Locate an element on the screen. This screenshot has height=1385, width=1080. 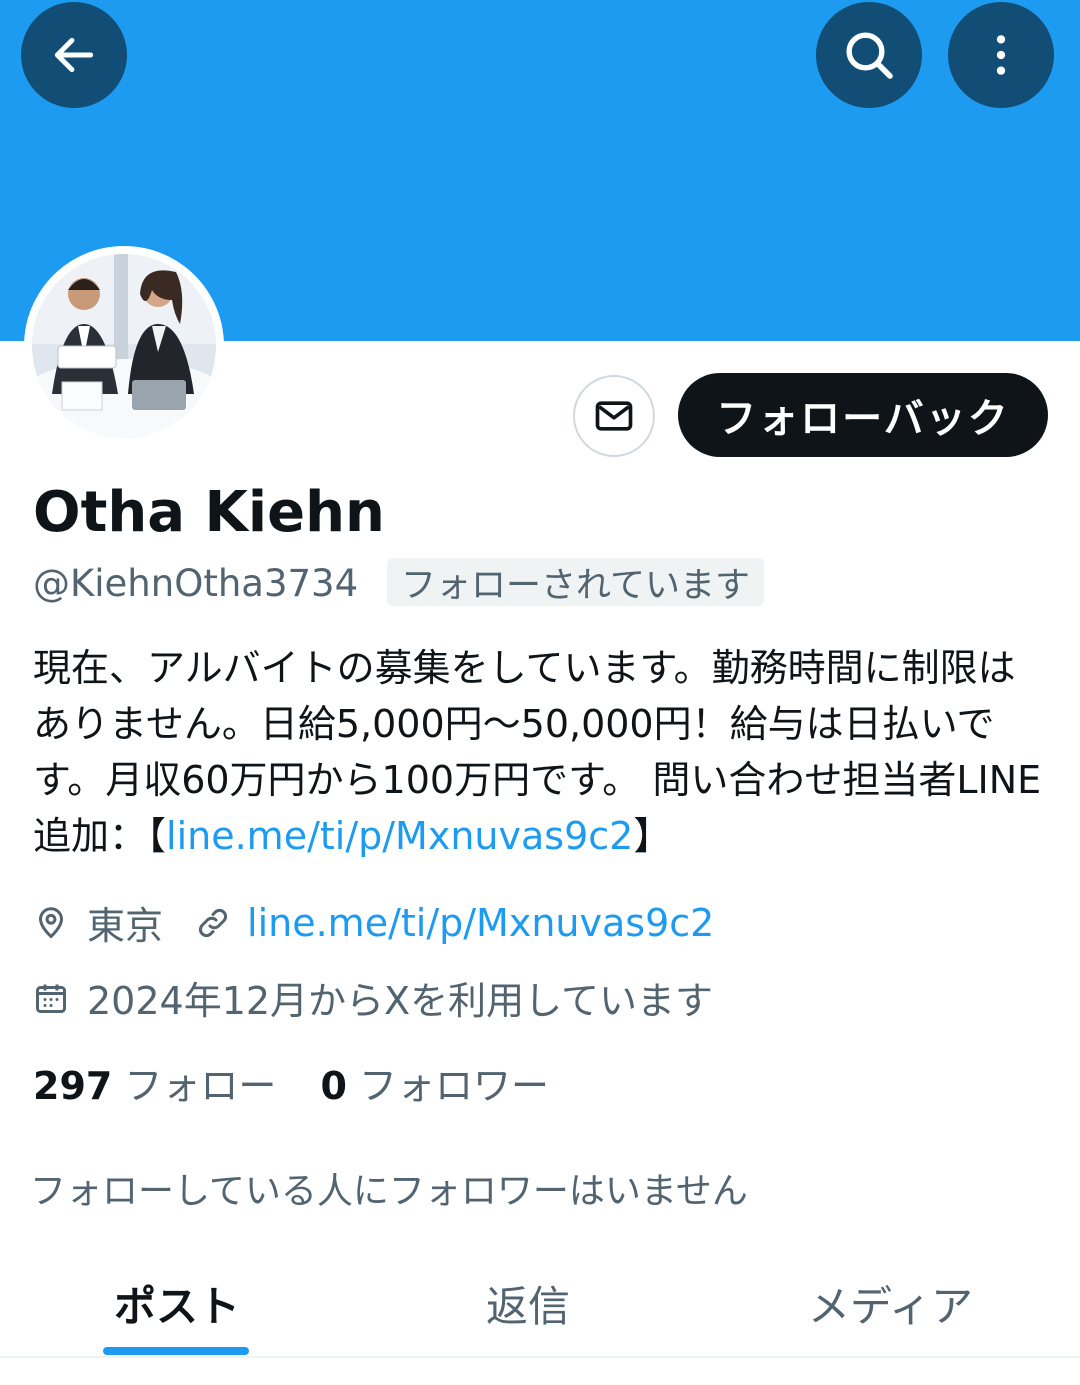
mail-icon is located at coordinates (614, 416).